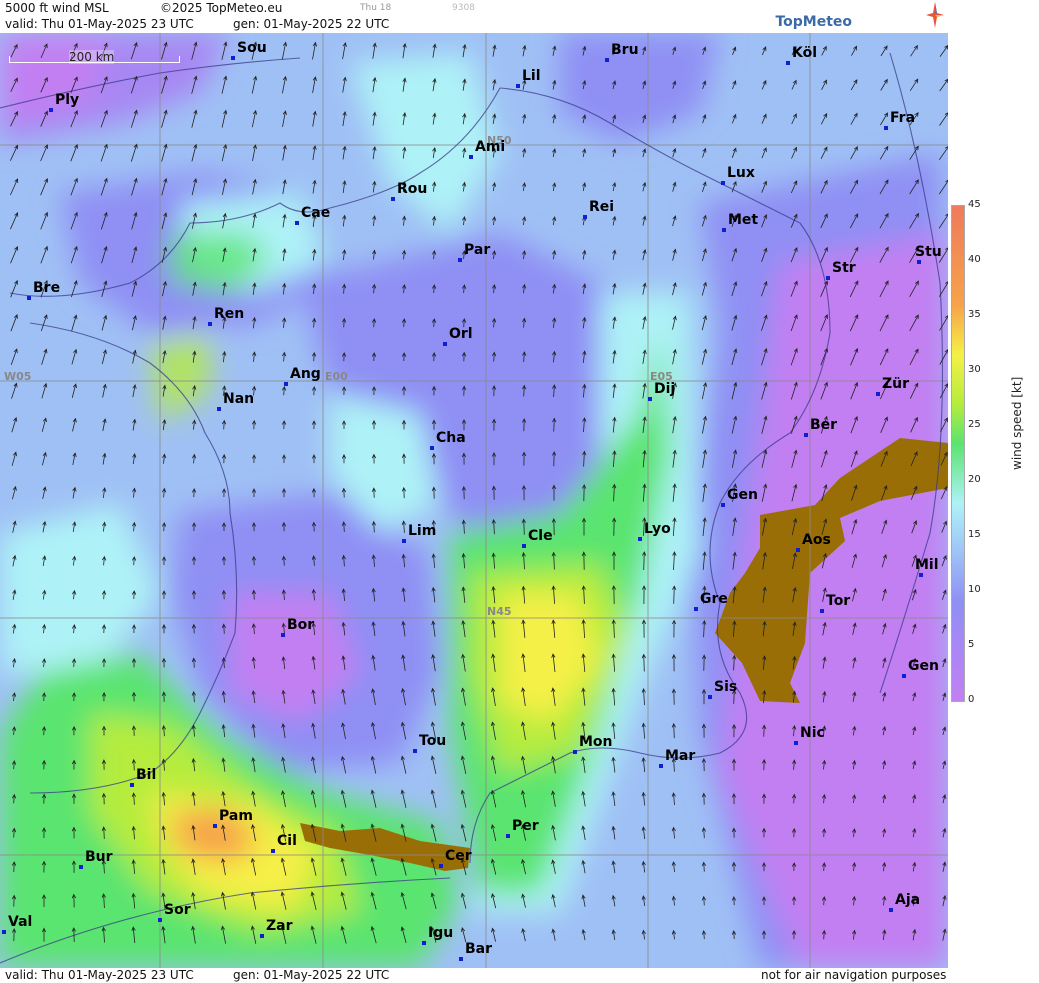 The height and width of the screenshot is (983, 1039). Describe the element at coordinates (657, 529) in the screenshot. I see `city-label: Lyo` at that location.